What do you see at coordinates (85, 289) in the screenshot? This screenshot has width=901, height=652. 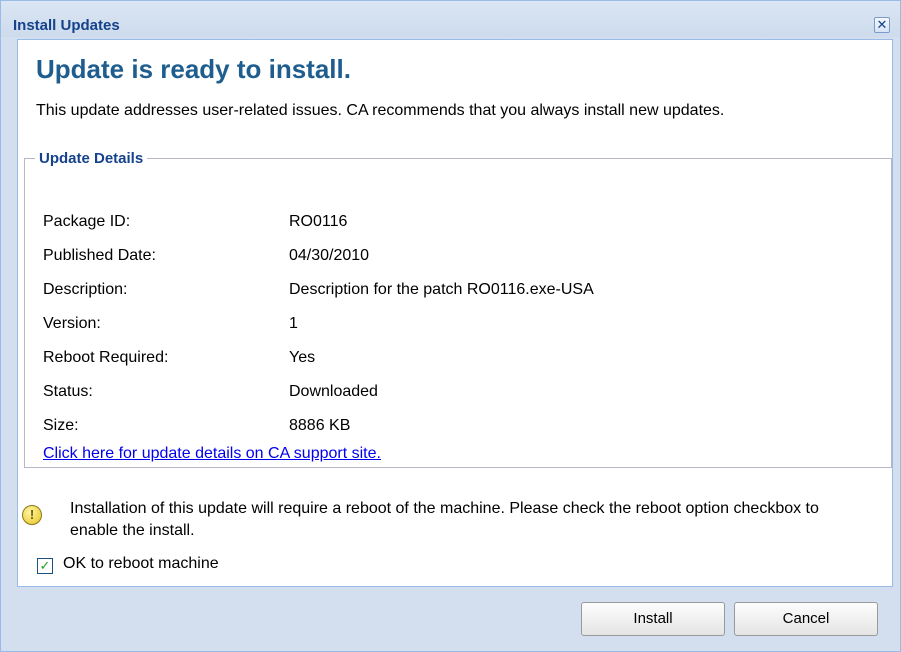 I see `detail-label: Description:` at bounding box center [85, 289].